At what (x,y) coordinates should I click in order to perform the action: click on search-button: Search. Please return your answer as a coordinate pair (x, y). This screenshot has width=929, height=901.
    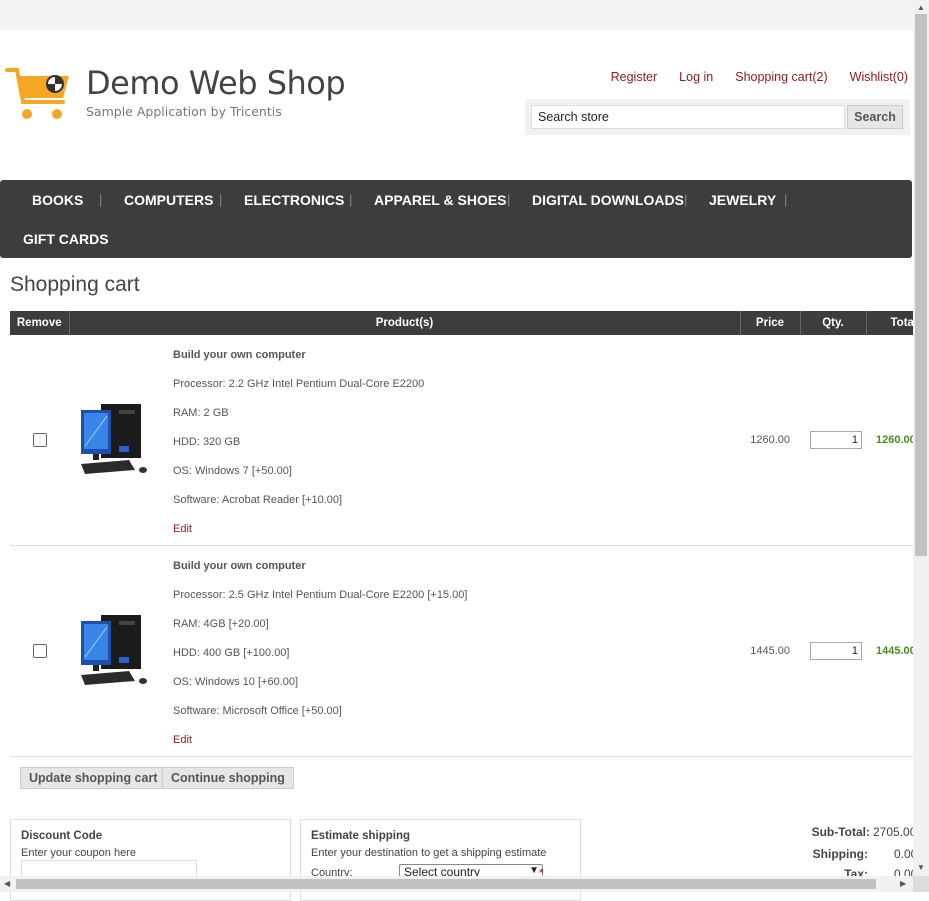
    Looking at the image, I should click on (875, 117).